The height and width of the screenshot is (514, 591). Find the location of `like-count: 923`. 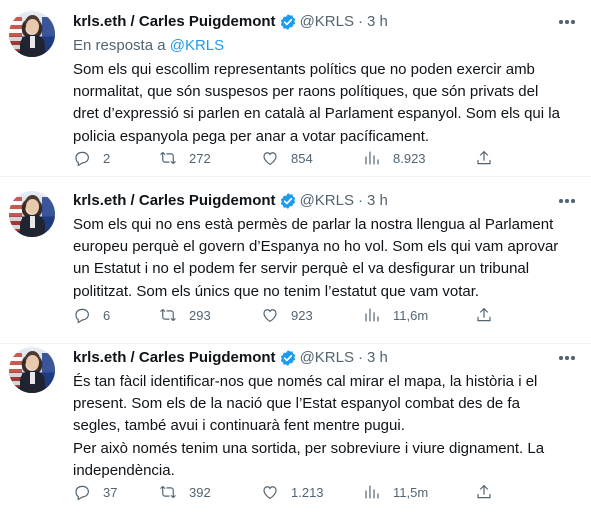

like-count: 923 is located at coordinates (302, 315).